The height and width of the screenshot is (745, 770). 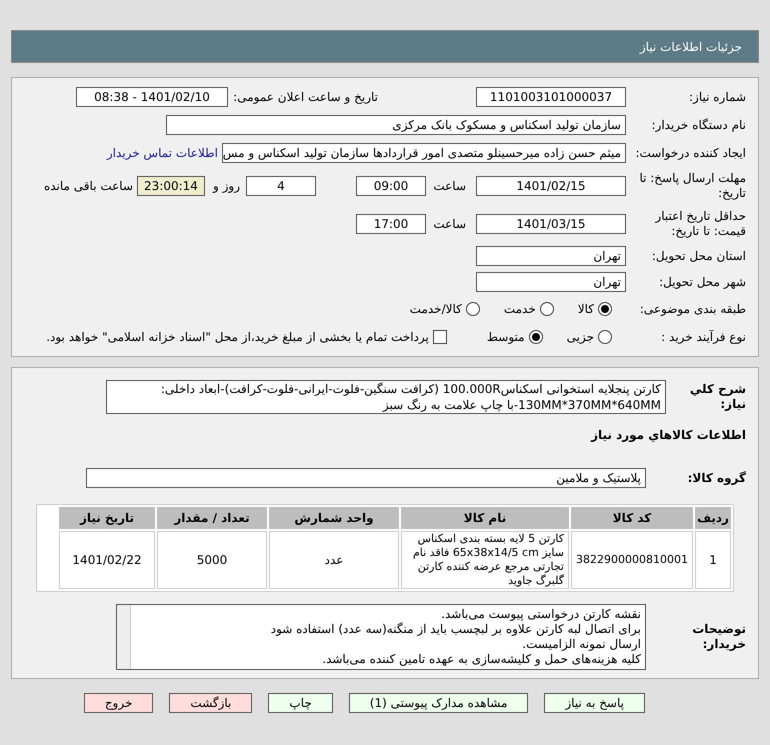 I want to click on field-label: شرح کلي نياز:, so click(x=717, y=397).